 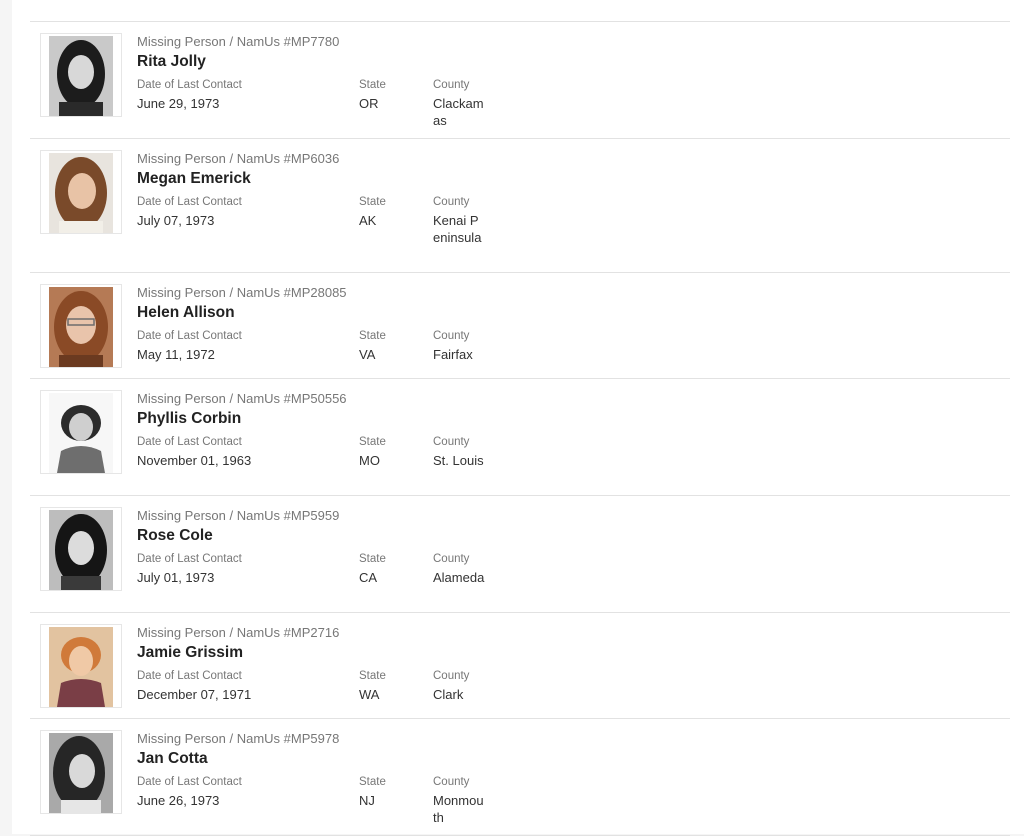 I want to click on case-caption: Missing Person / NamUs #MP28085, so click(x=242, y=292).